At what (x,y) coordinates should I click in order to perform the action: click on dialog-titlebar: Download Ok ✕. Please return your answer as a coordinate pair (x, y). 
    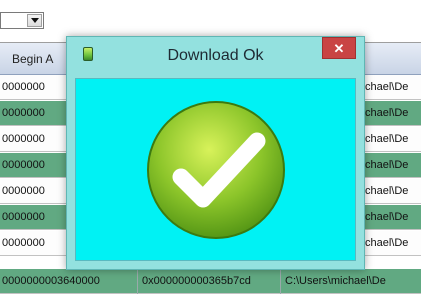
    Looking at the image, I should click on (215, 57).